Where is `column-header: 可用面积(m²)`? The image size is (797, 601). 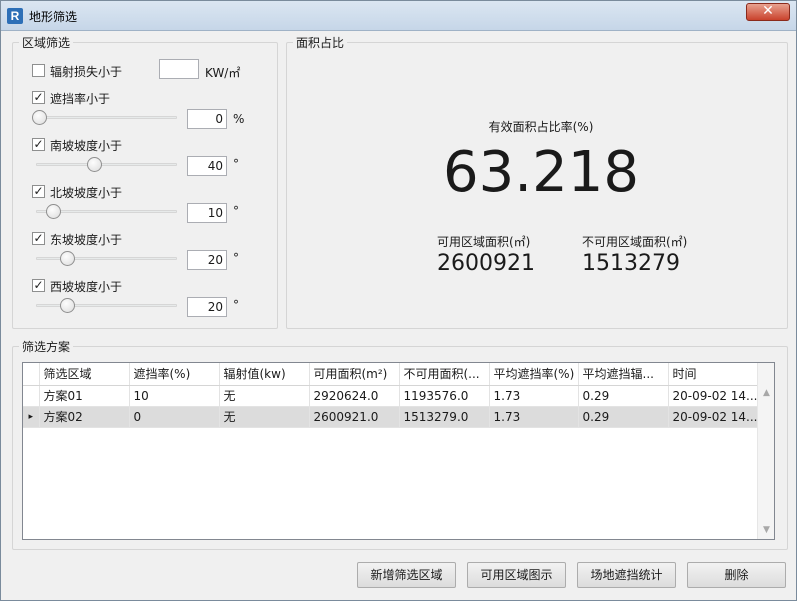 column-header: 可用面积(m²) is located at coordinates (354, 374).